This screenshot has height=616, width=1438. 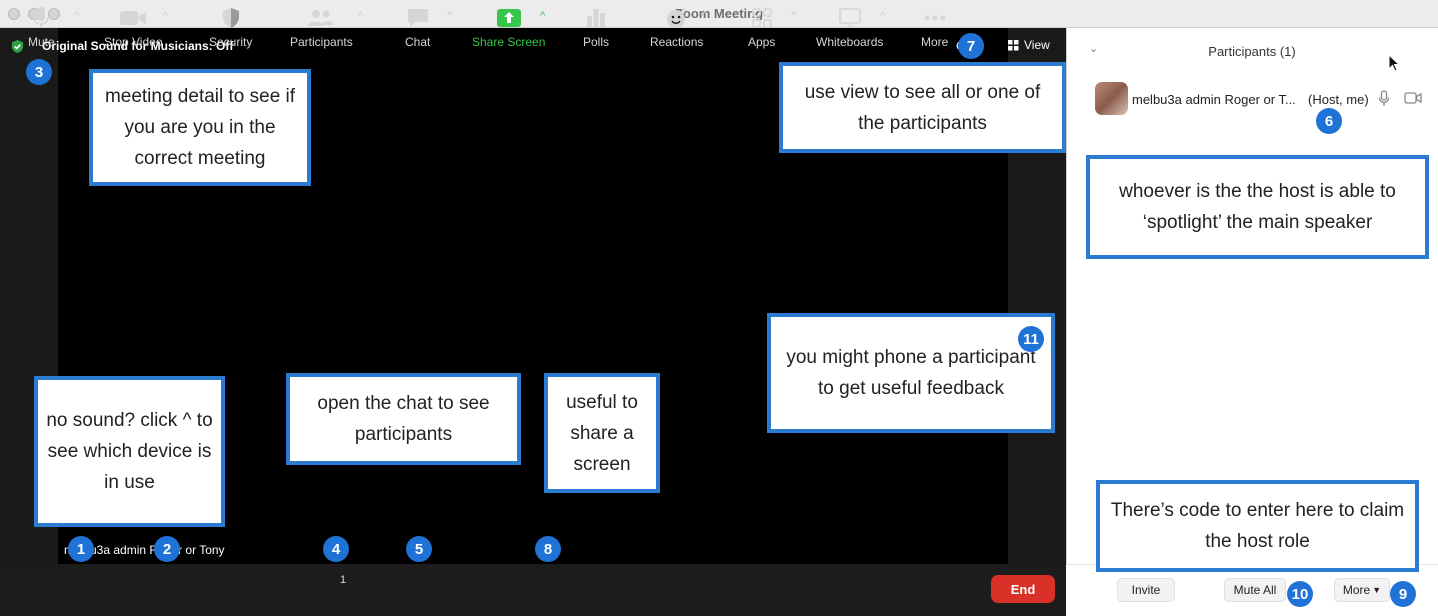 What do you see at coordinates (935, 42) in the screenshot?
I see `more-label: More` at bounding box center [935, 42].